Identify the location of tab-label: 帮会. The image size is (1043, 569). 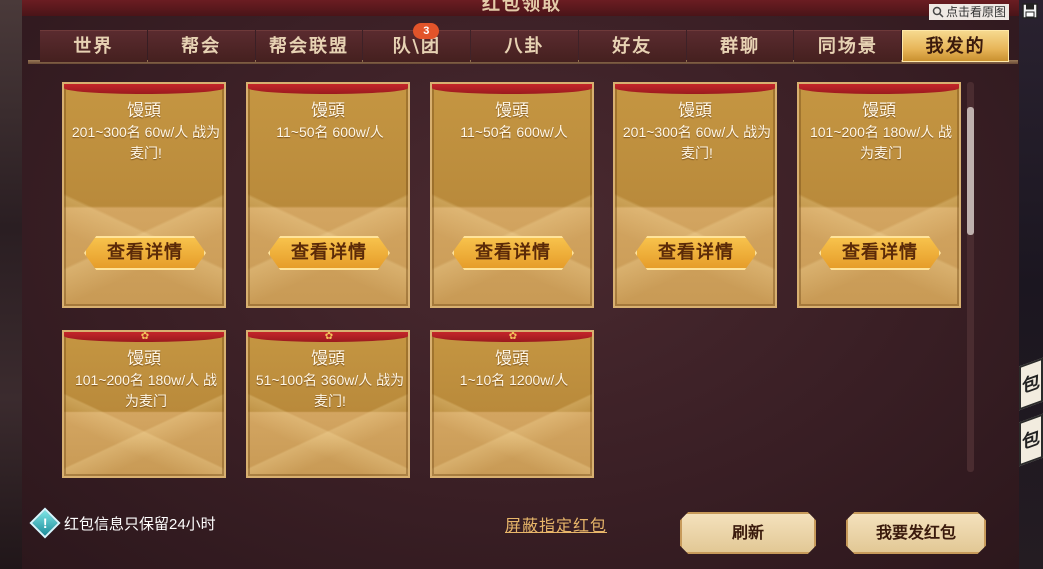
(201, 46).